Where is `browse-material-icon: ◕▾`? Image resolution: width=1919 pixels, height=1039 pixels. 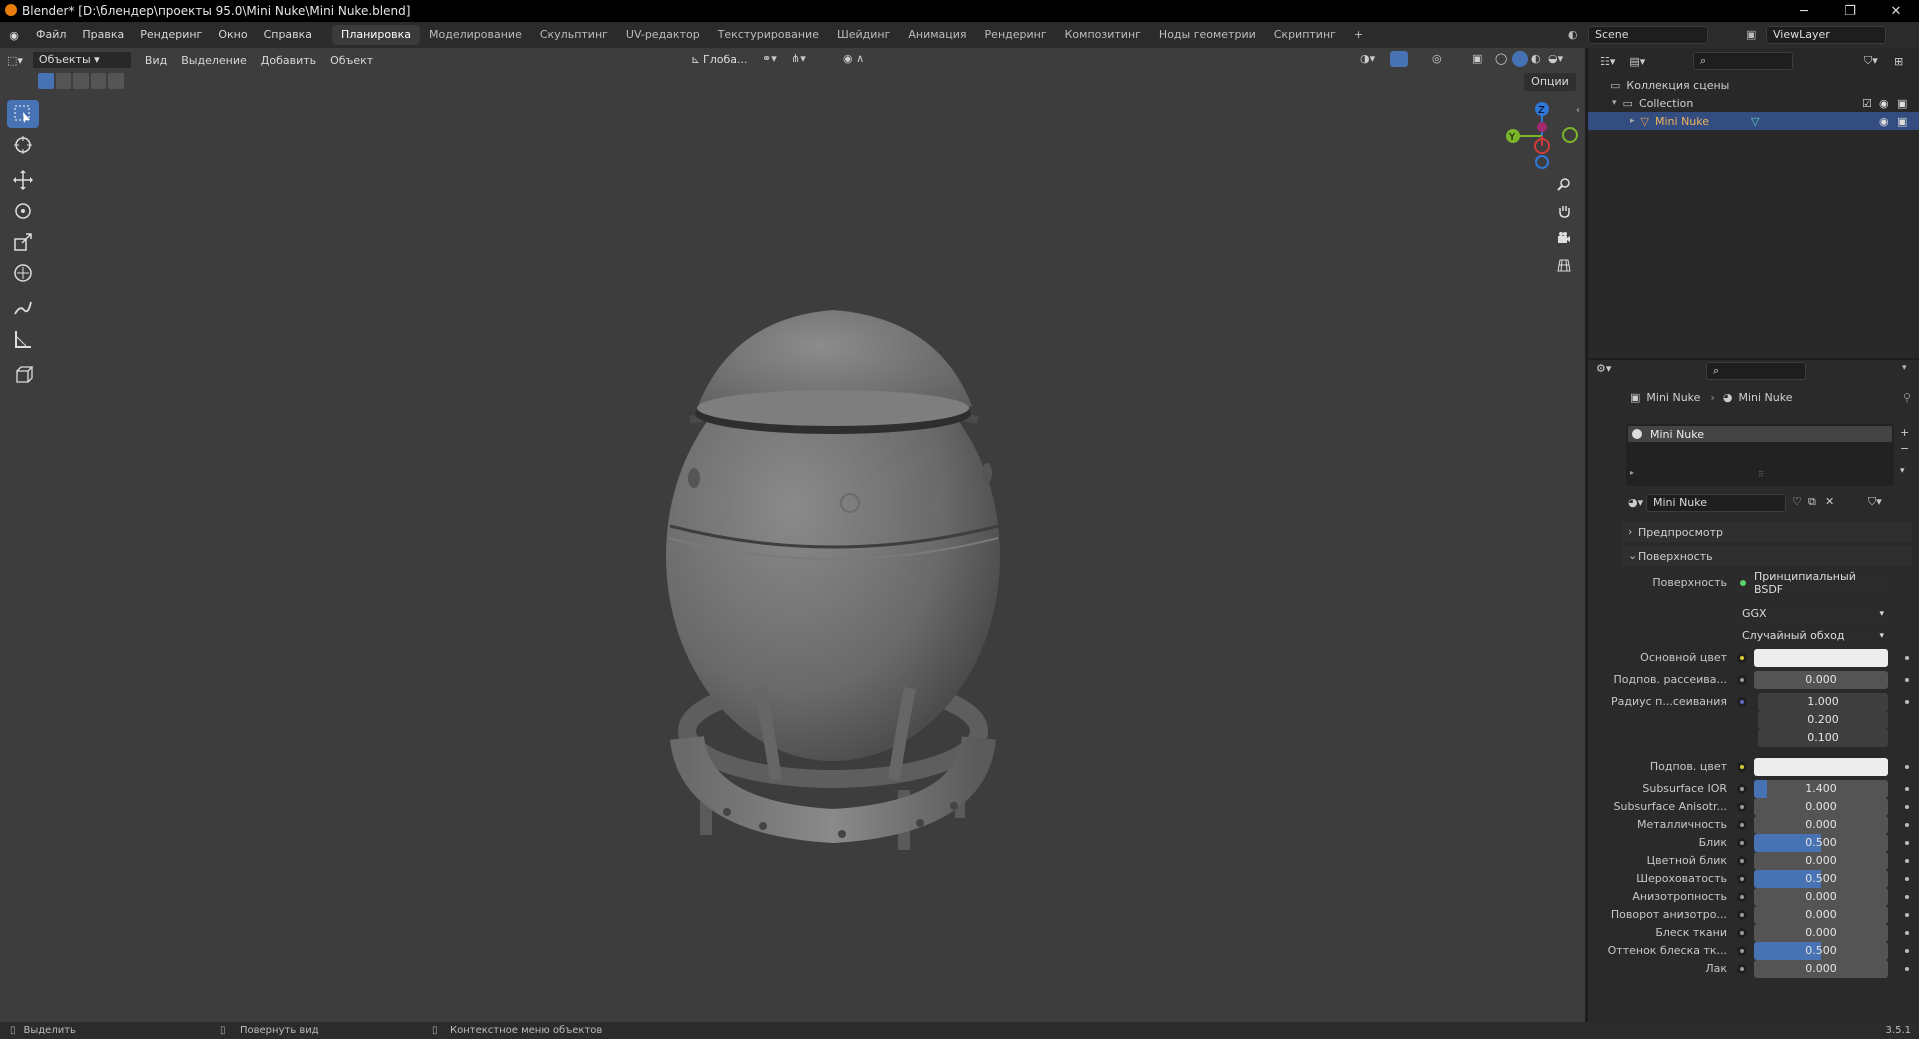 browse-material-icon: ◕▾ is located at coordinates (1635, 502).